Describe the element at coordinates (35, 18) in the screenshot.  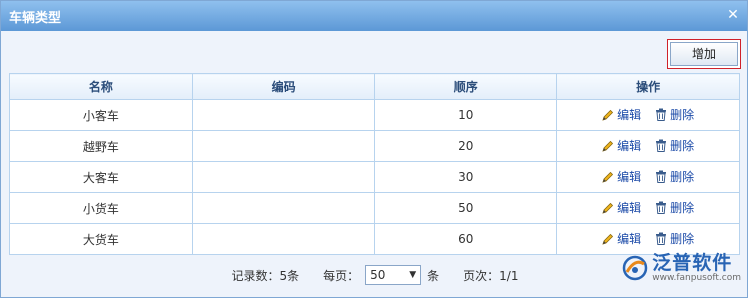
I see `dialog-title: 车辆类型` at that location.